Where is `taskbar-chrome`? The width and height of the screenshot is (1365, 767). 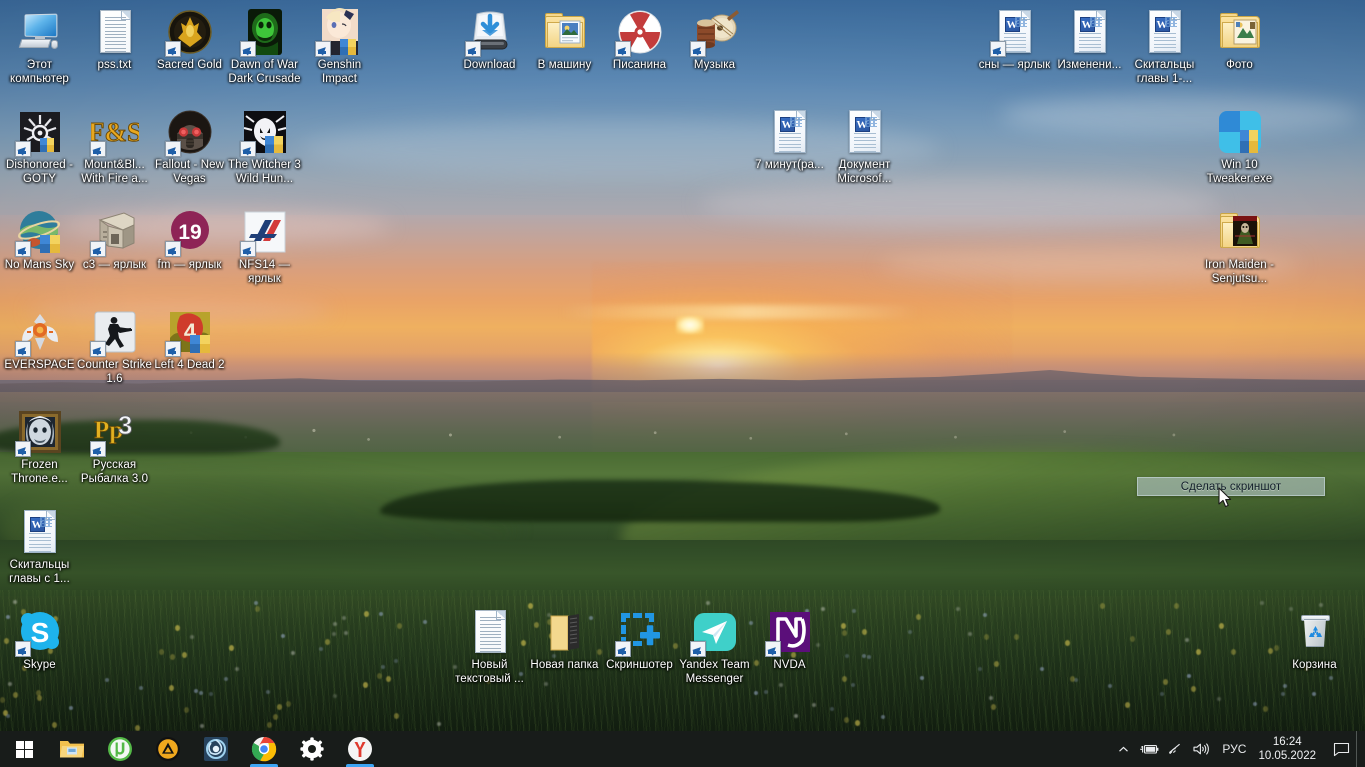 taskbar-chrome is located at coordinates (264, 749).